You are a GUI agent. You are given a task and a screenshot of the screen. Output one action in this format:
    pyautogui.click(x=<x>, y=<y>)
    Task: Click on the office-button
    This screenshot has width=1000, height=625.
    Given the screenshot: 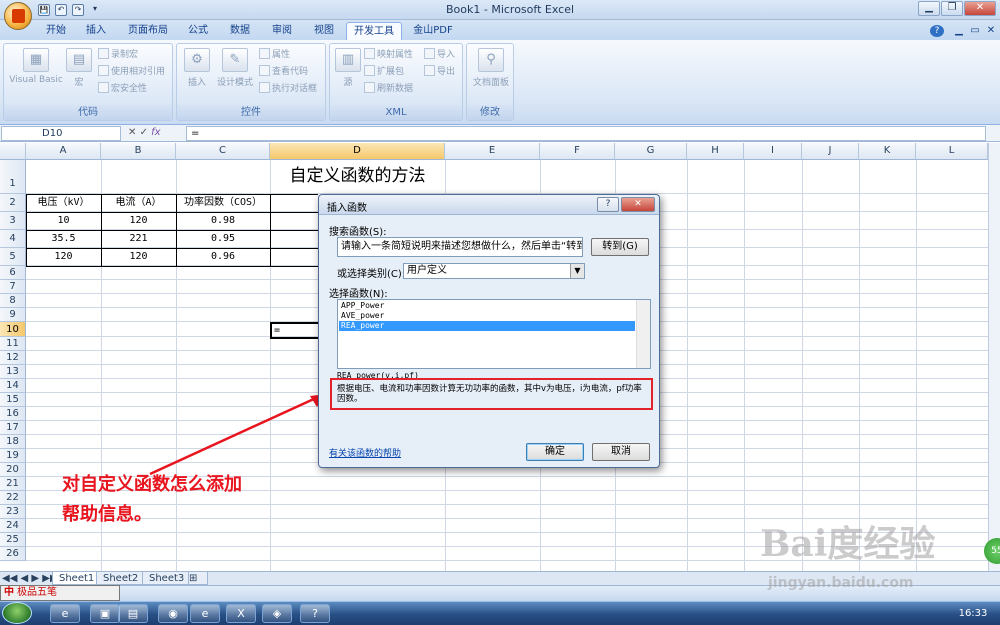 What is the action you would take?
    pyautogui.click(x=18, y=16)
    